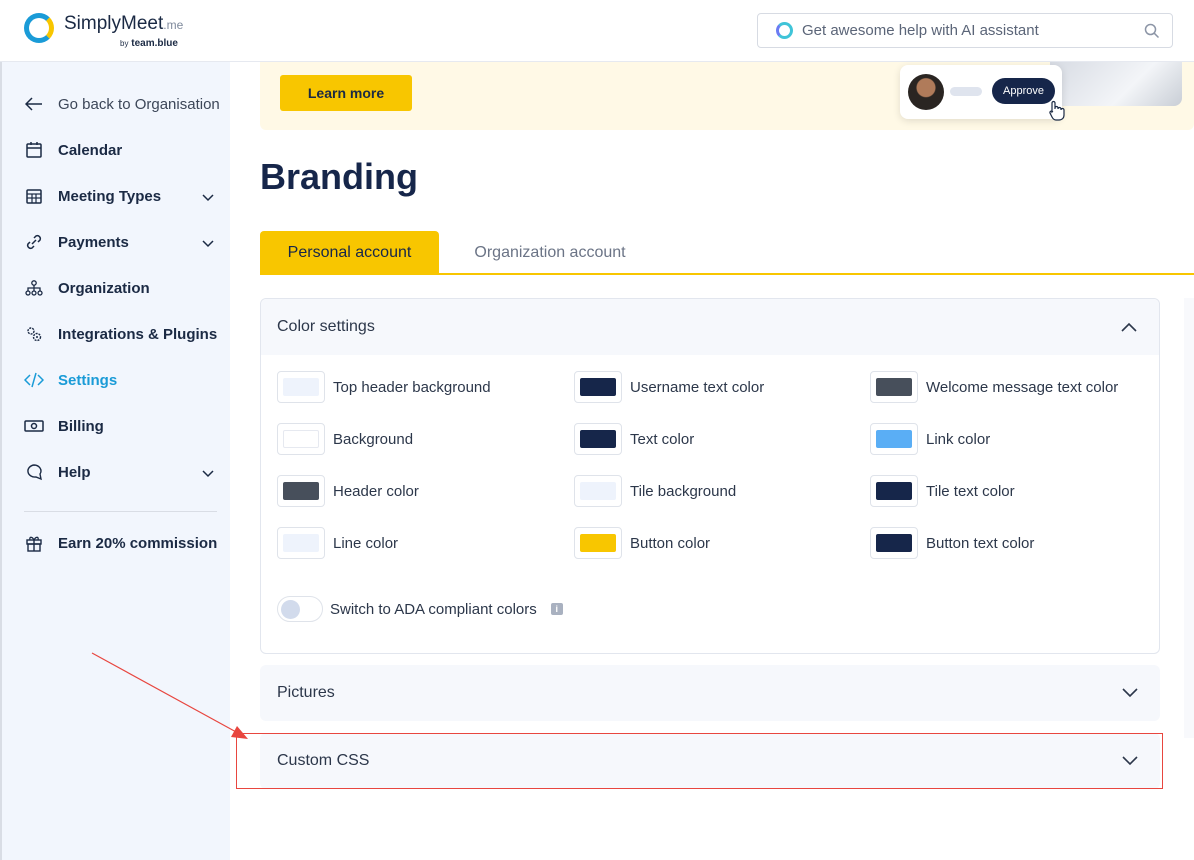  What do you see at coordinates (980, 543) in the screenshot?
I see `color-setting-label: Button text color` at bounding box center [980, 543].